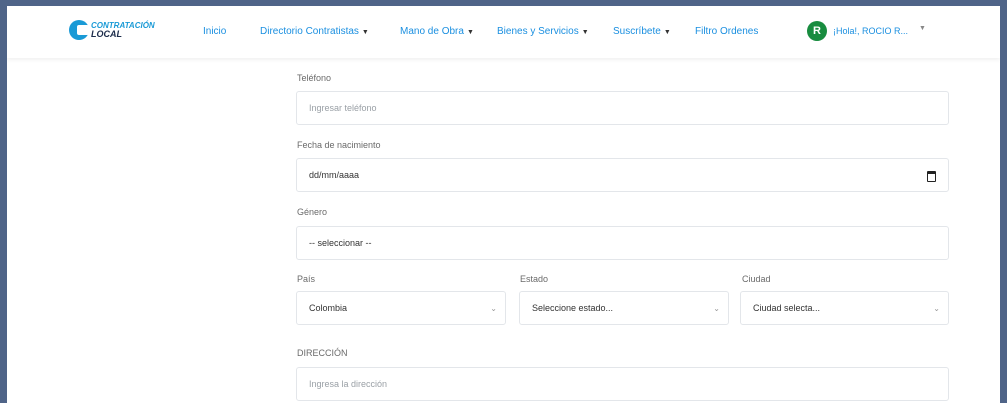 Image resolution: width=1007 pixels, height=403 pixels. What do you see at coordinates (817, 31) in the screenshot?
I see `avatar: R` at bounding box center [817, 31].